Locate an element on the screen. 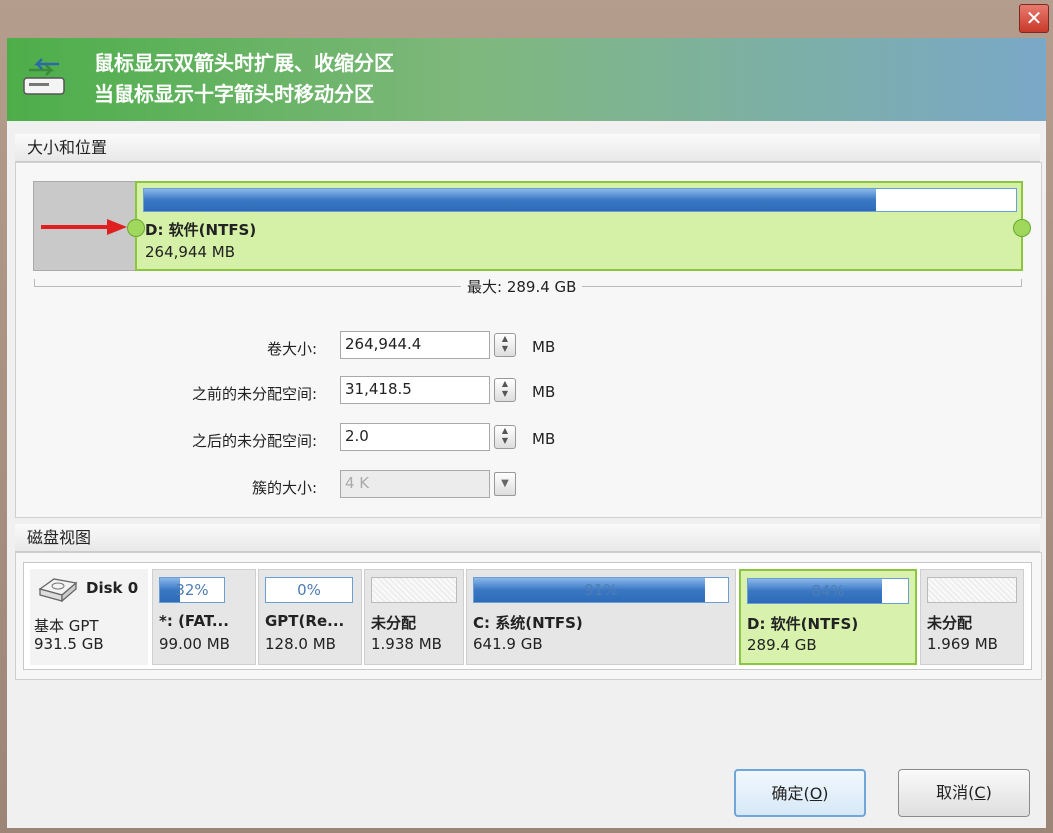  volume-size-spinner: ▲ ▼ is located at coordinates (505, 345).